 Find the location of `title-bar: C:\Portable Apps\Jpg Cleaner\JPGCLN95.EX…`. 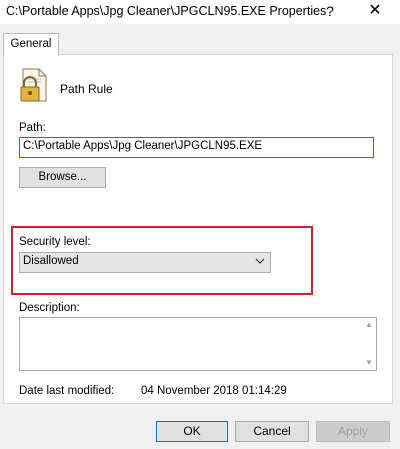

title-bar: C:\Portable Apps\Jpg Cleaner\JPGCLN95.EX… is located at coordinates (200, 12).